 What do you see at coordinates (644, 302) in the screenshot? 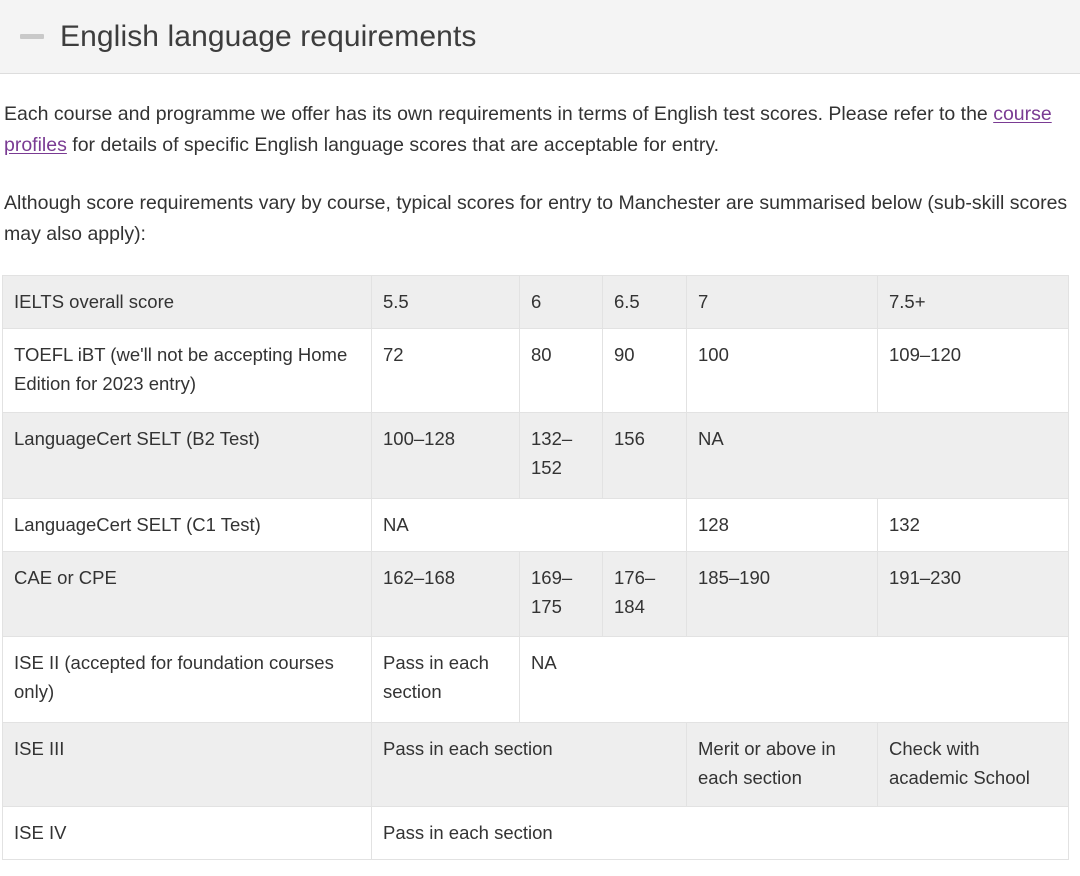
I see `column-header-score-2: 6.5` at bounding box center [644, 302].